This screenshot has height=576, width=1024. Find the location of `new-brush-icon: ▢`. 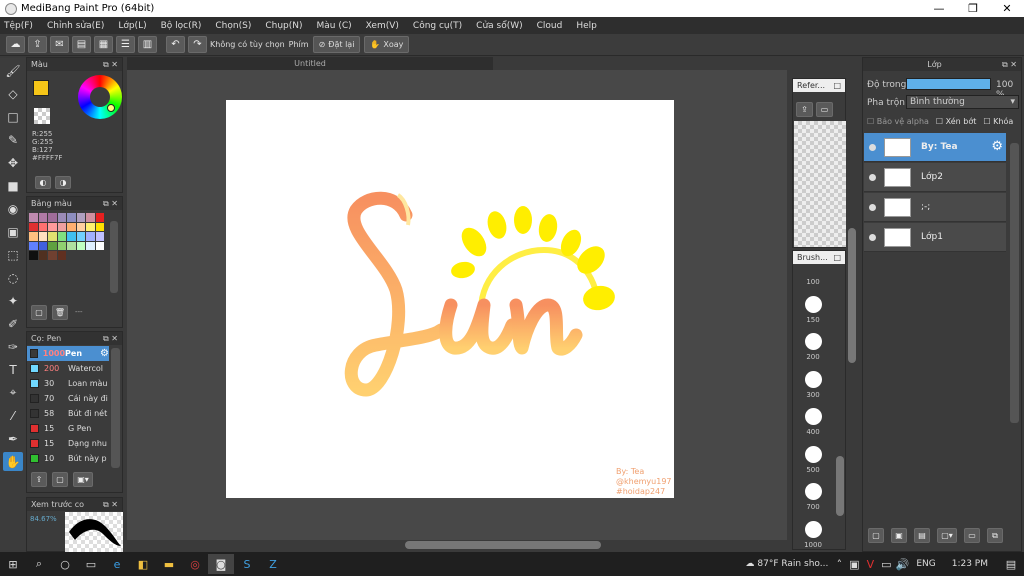

new-brush-icon: ▢ is located at coordinates (60, 479).